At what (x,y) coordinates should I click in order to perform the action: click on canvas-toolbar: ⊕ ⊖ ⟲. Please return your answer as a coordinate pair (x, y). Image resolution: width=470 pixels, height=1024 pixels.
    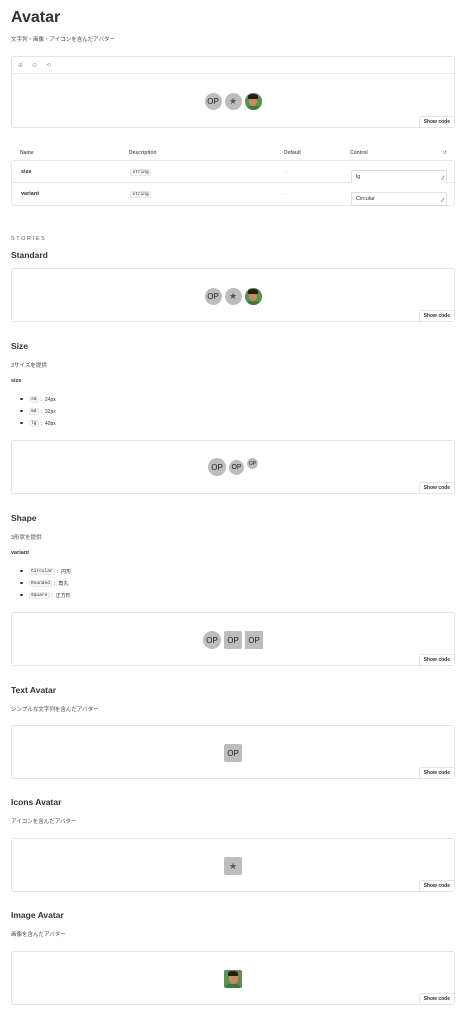
    Looking at the image, I should click on (233, 65).